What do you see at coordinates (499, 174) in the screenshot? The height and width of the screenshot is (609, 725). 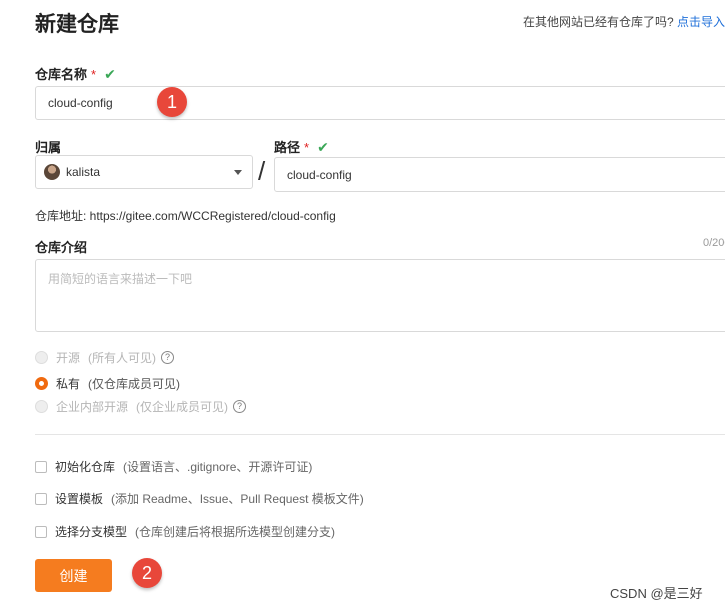 I see `path-input: cloud-config` at bounding box center [499, 174].